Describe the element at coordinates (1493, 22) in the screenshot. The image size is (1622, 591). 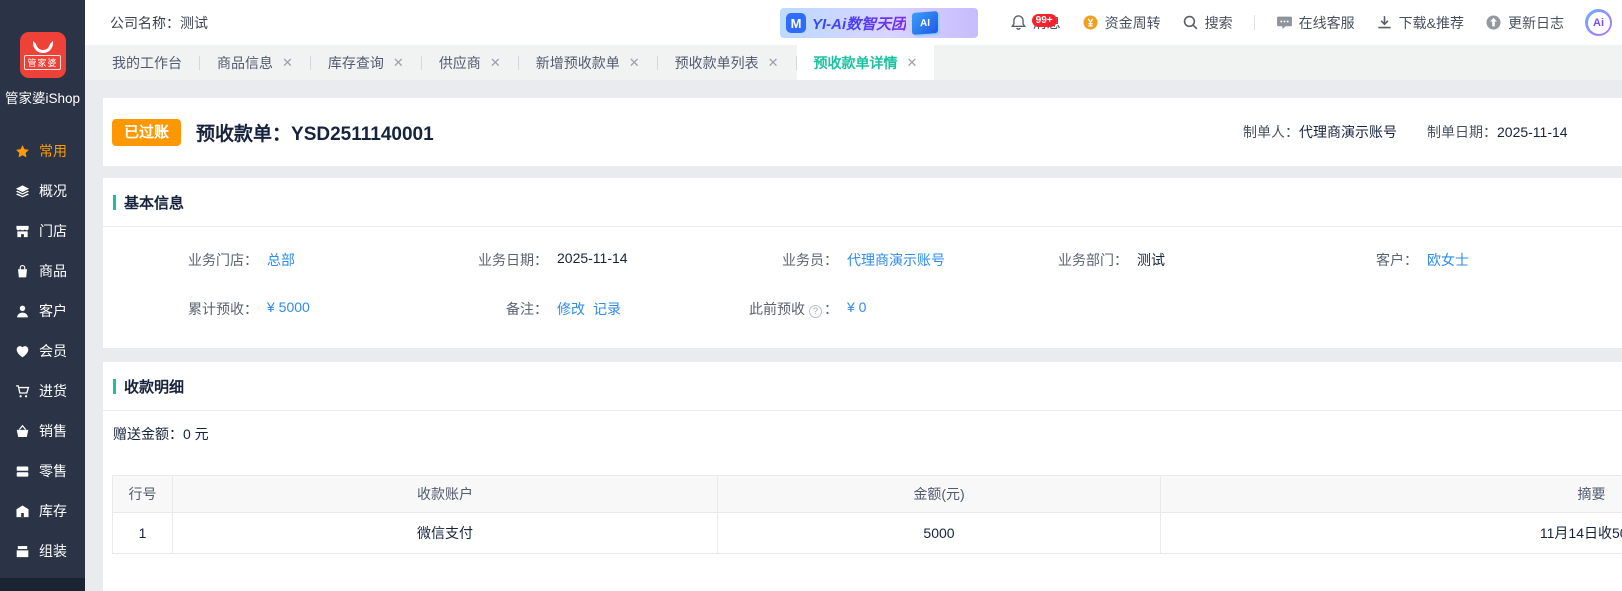
I see `update-icon` at that location.